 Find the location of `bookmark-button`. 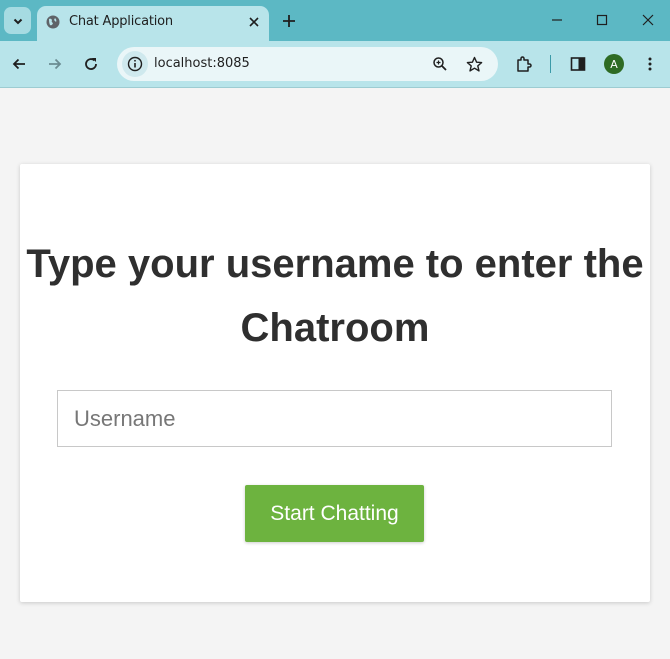

bookmark-button is located at coordinates (474, 64).